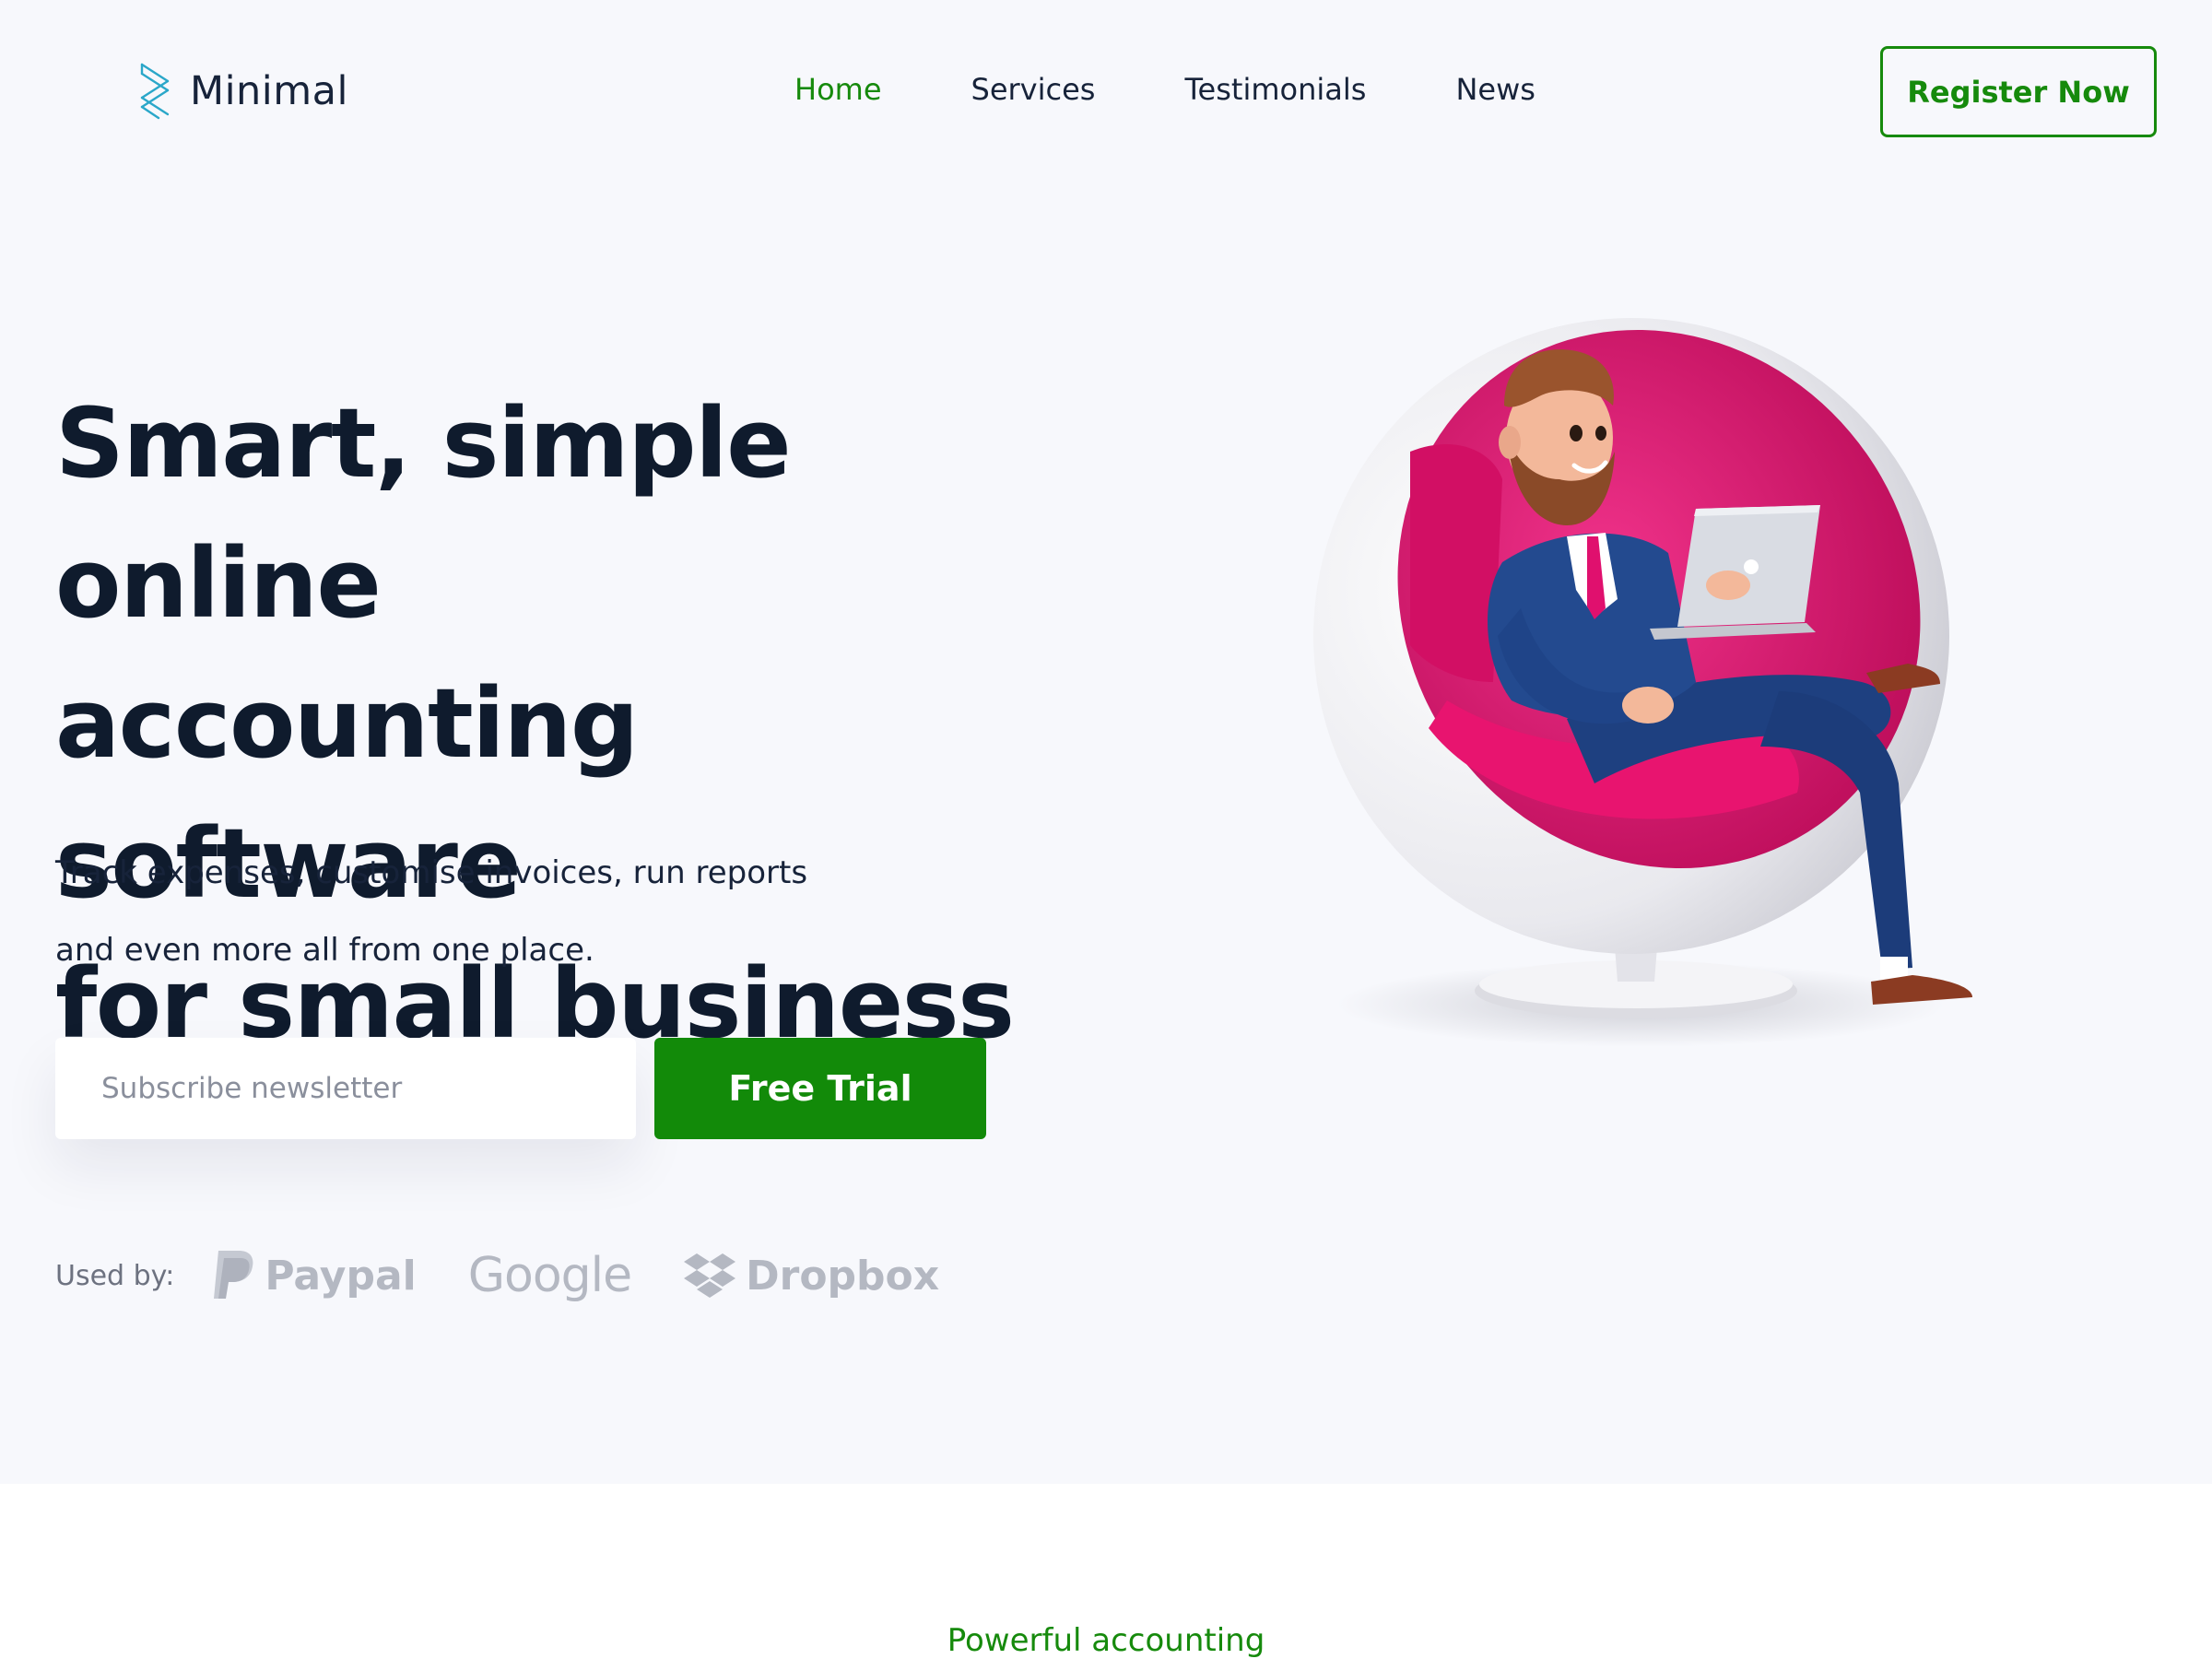 The image size is (2212, 1659). I want to click on logo: Minimal, so click(243, 91).